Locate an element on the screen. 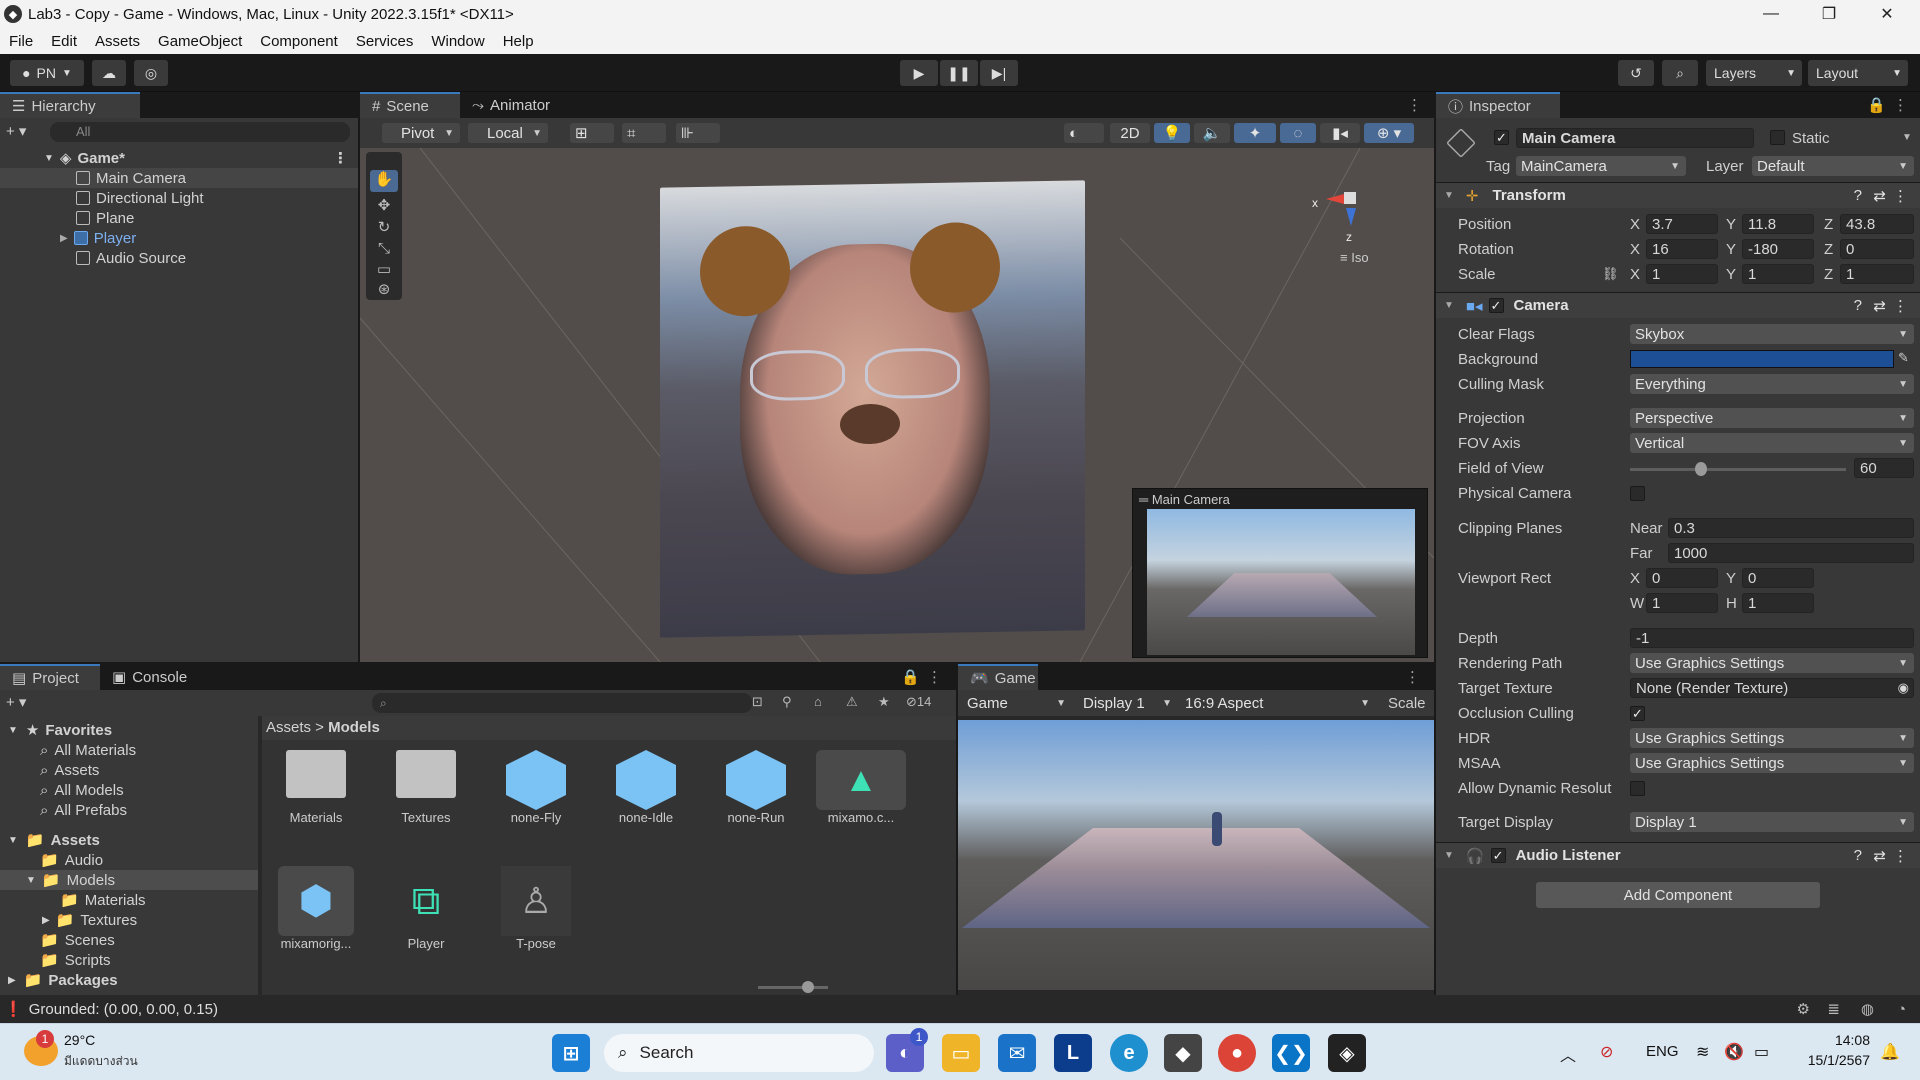 The height and width of the screenshot is (1080, 1920). viewport-h-field: 1 is located at coordinates (1778, 603).